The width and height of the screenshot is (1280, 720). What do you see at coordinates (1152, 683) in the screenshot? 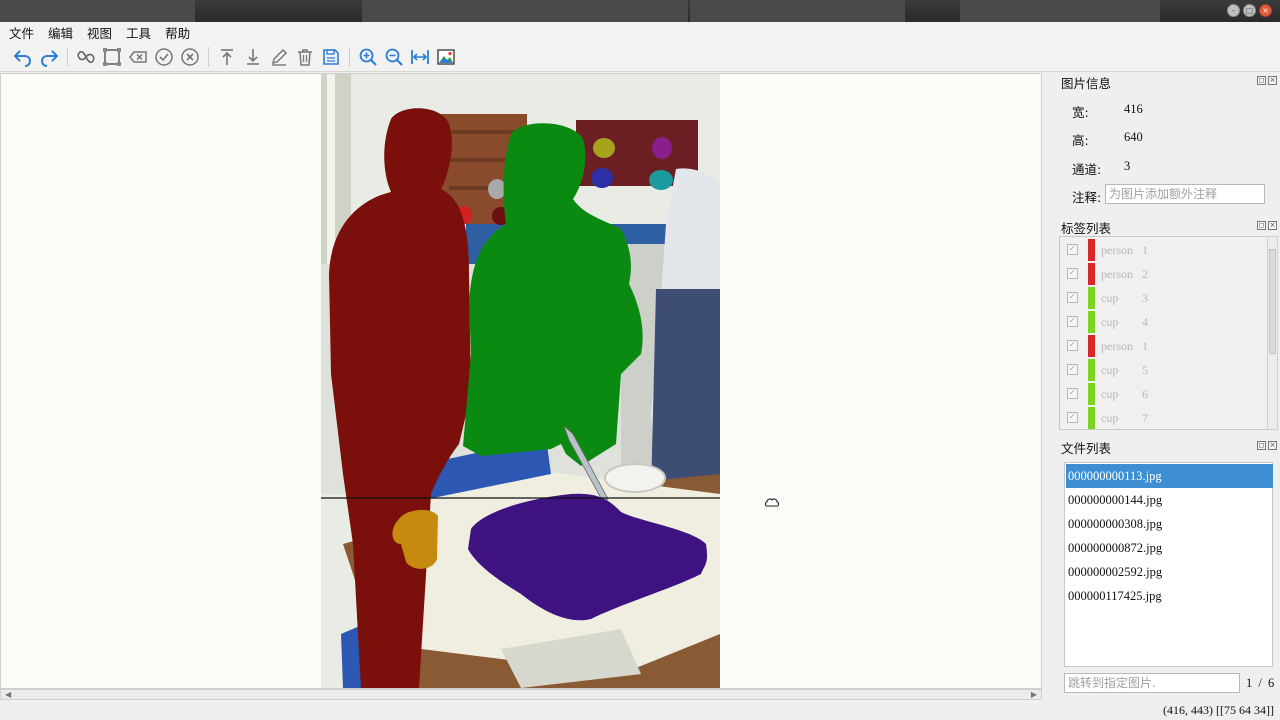
I see `jump-to-image-input` at bounding box center [1152, 683].